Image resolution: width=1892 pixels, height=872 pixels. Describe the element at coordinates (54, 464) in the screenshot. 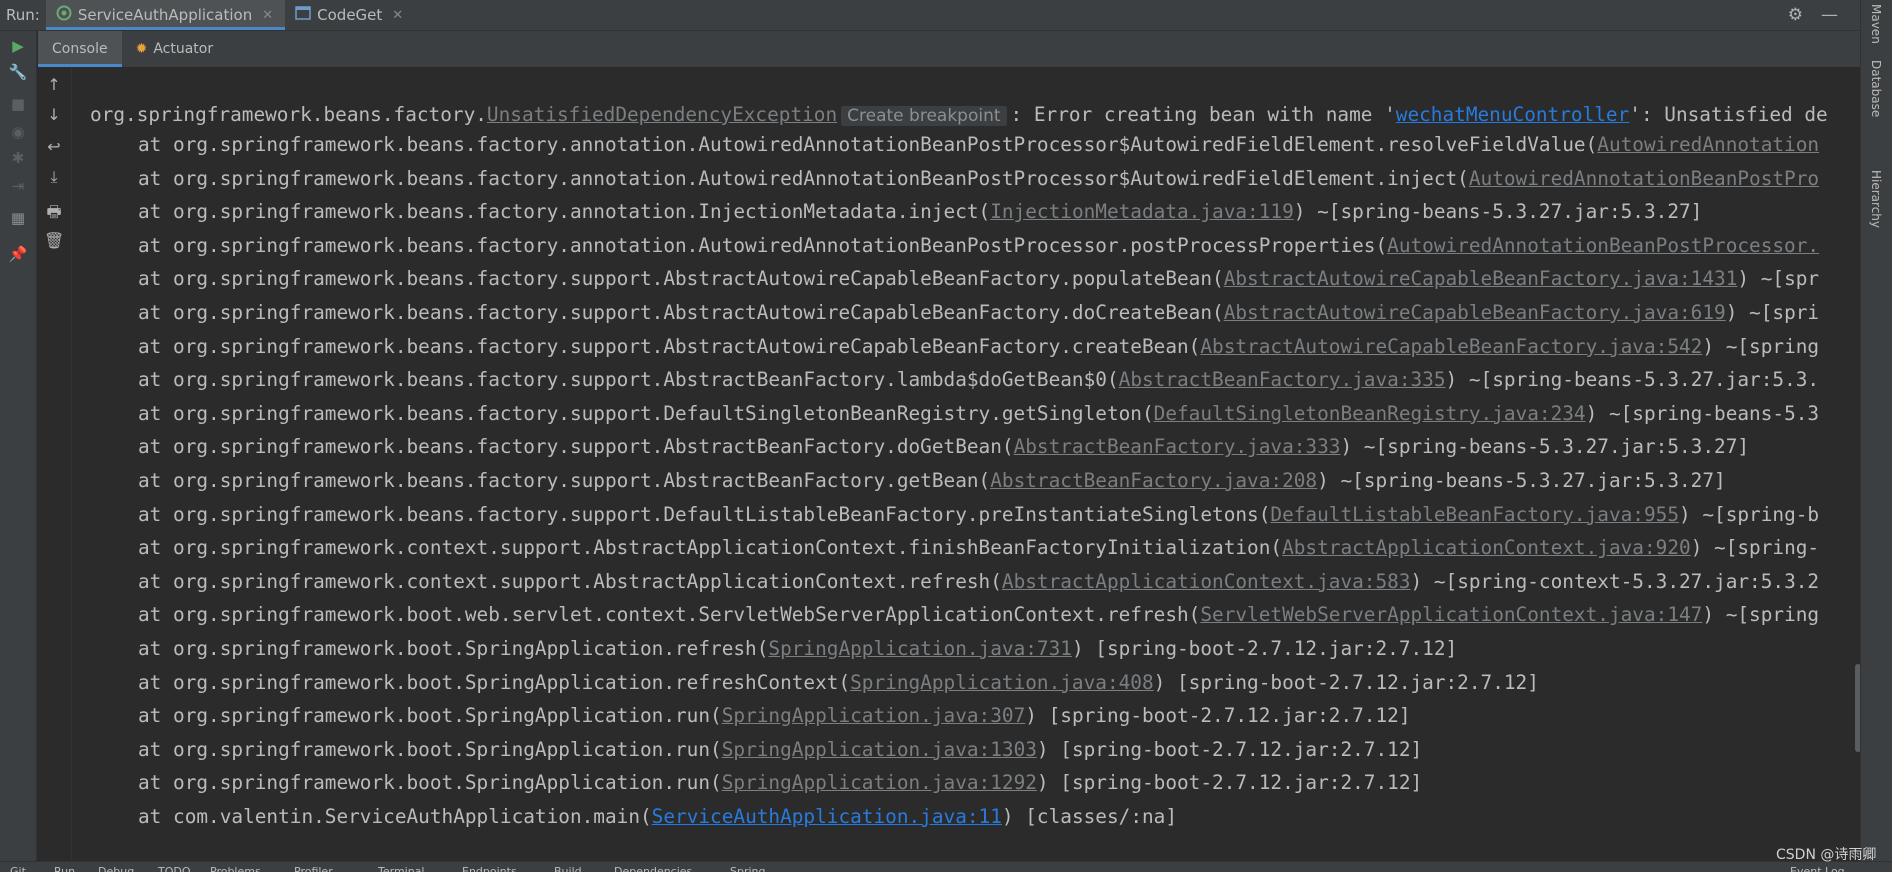

I see `console-toolbar: ↑ ↓ ↩ ⤓ 🖶 🗑` at that location.